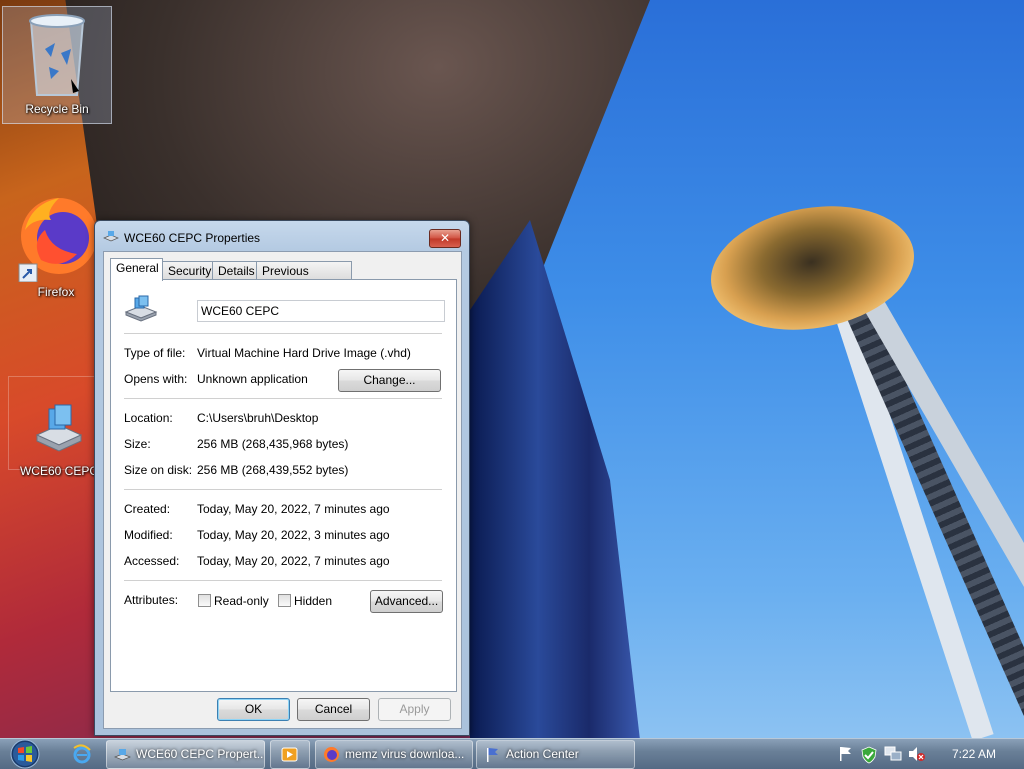 This screenshot has width=1024, height=769. What do you see at coordinates (273, 470) in the screenshot?
I see `size-on-disk-value: 256 MB (268,439,552 bytes)` at bounding box center [273, 470].